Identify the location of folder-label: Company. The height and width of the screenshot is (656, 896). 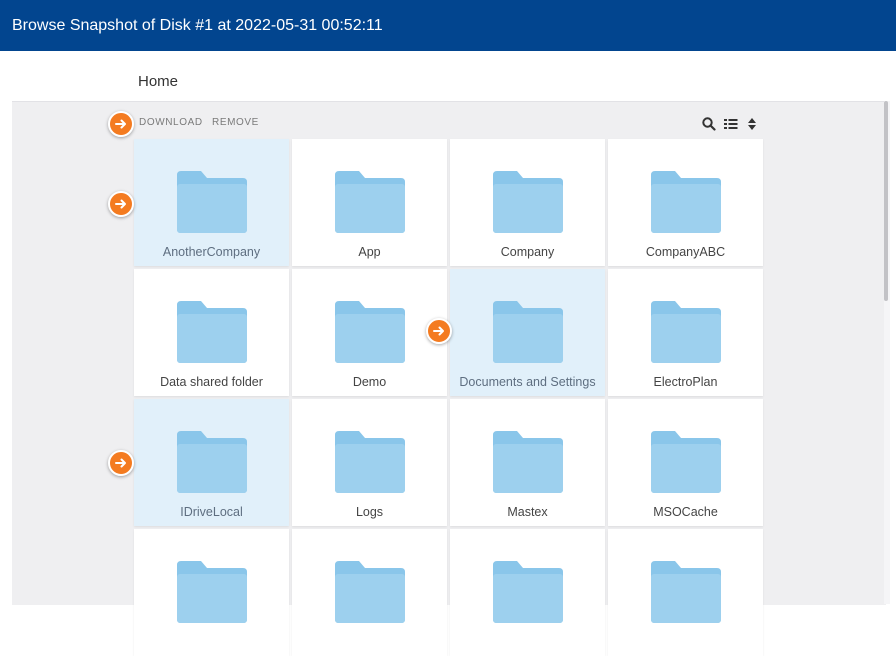
(527, 252).